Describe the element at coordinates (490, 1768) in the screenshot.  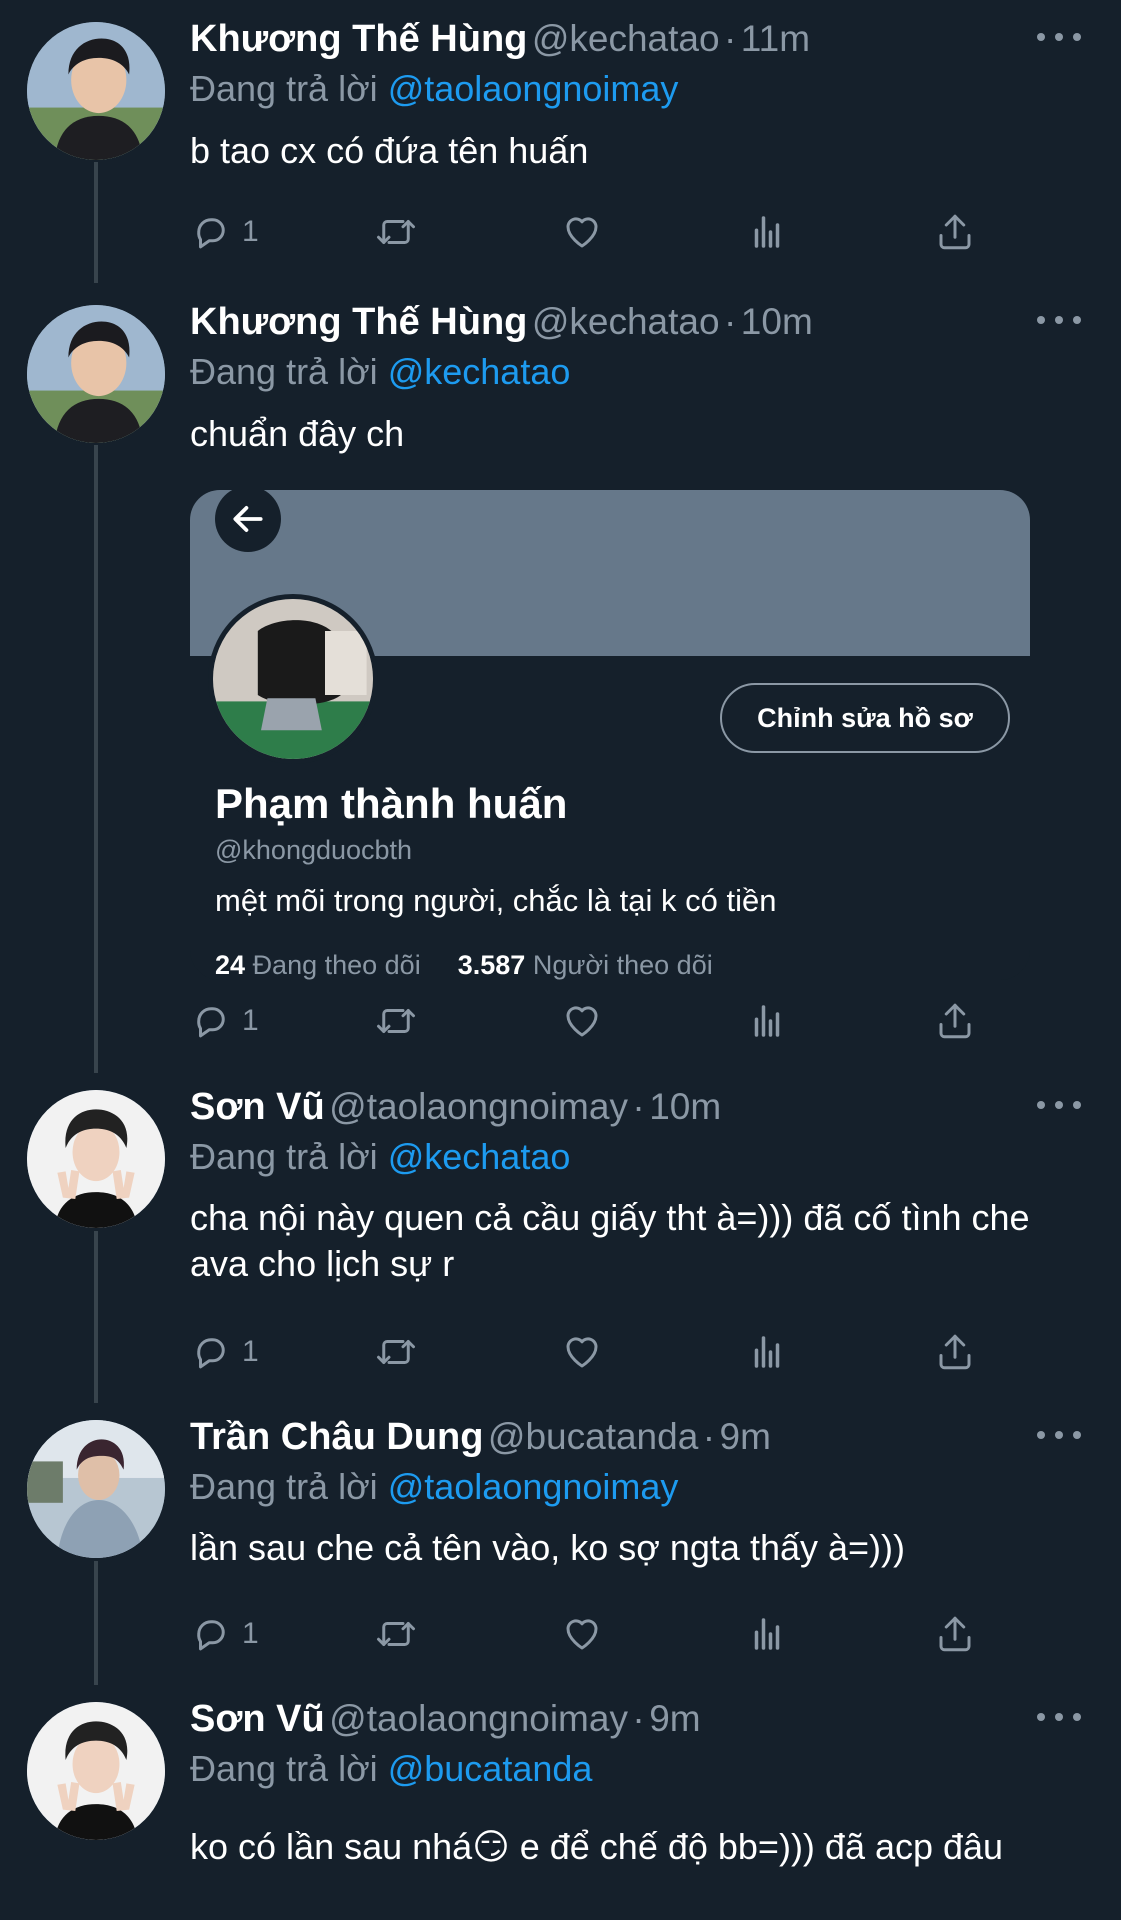
I see `mention-link: @bucatanda` at that location.